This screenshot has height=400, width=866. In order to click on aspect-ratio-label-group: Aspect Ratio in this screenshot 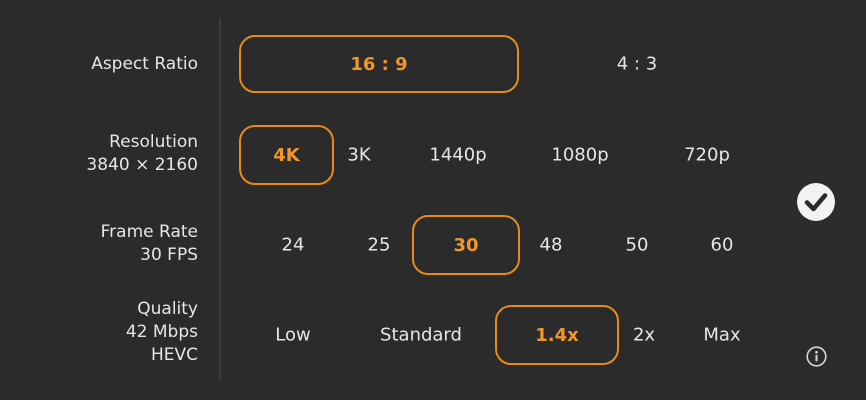, I will do `click(144, 64)`.